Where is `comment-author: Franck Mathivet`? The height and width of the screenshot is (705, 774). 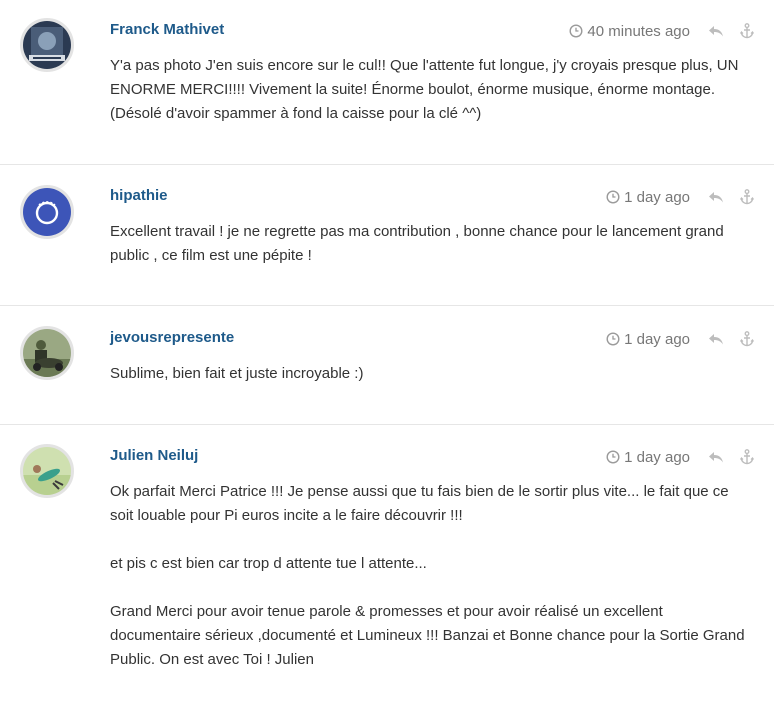
comment-author: Franck Mathivet is located at coordinates (167, 29).